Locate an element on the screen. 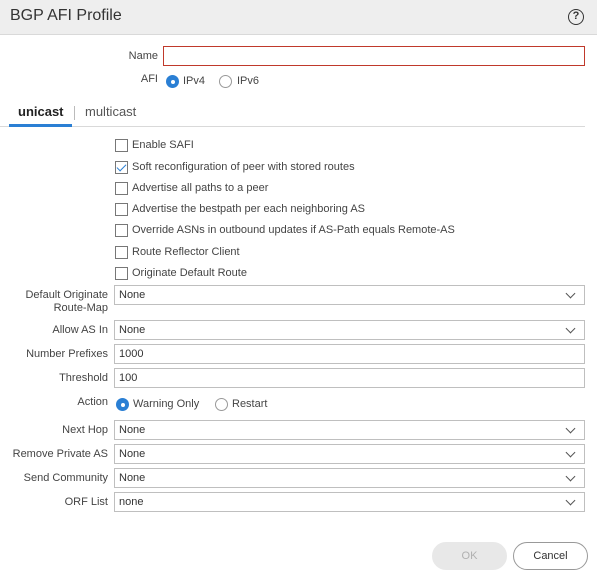 The width and height of the screenshot is (597, 583). action-restart-radio is located at coordinates (221, 404).